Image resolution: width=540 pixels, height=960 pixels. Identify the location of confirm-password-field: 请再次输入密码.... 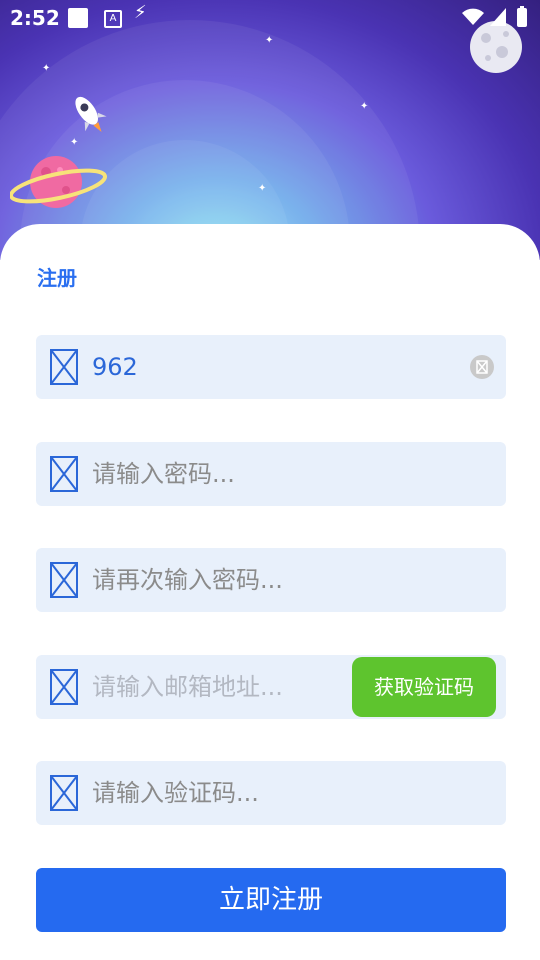
(271, 580).